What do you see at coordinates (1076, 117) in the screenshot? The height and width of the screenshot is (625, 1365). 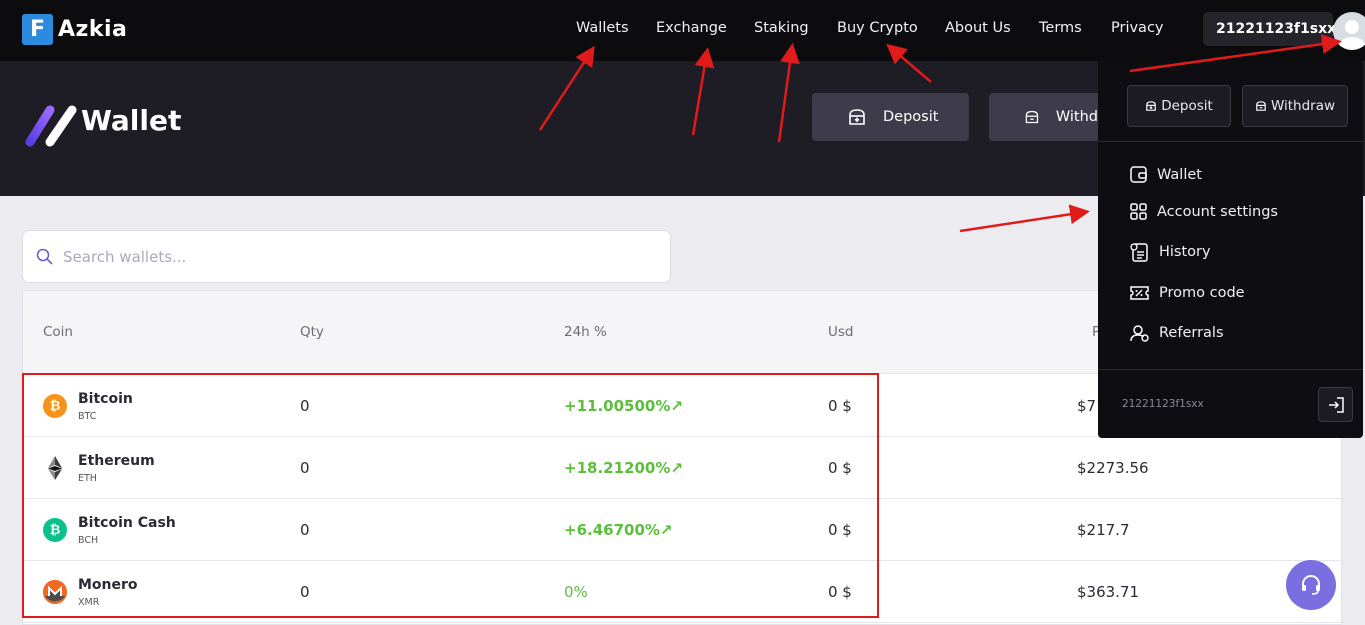 I see `withdraw-label: Withd` at bounding box center [1076, 117].